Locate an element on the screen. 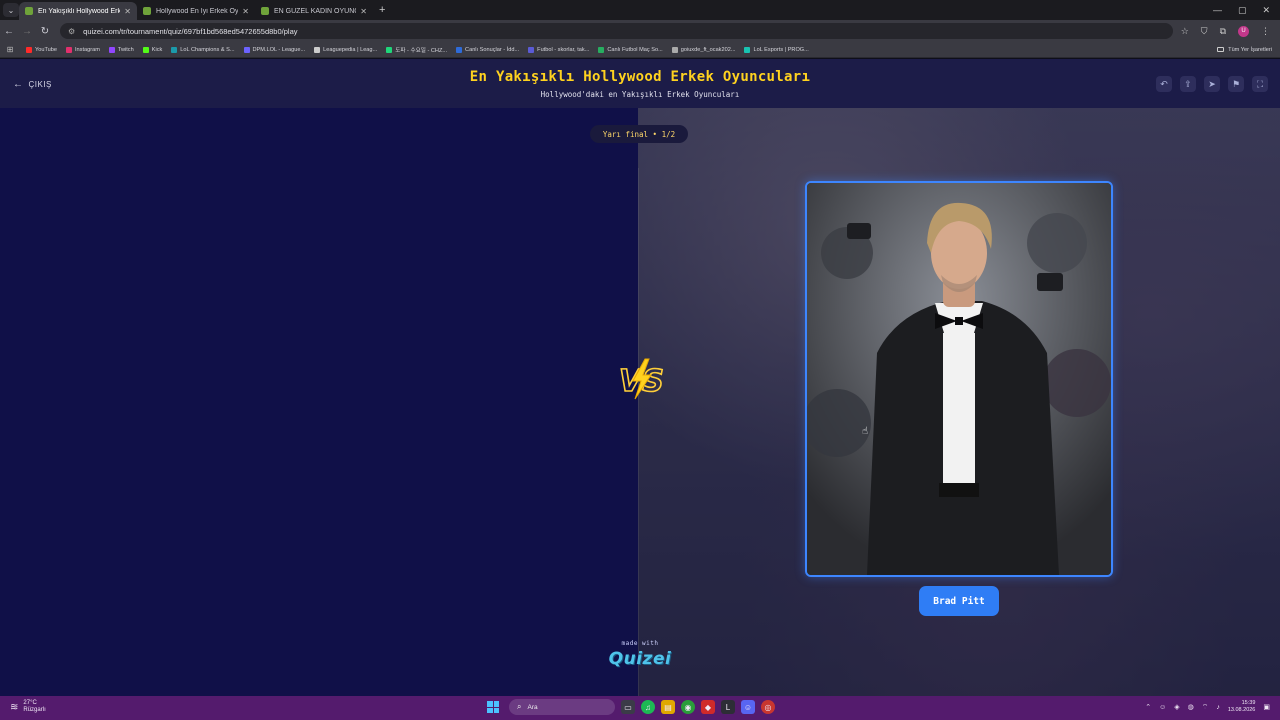 This screenshot has height=720, width=1280. taskbar-search: ⌕ Ara is located at coordinates (562, 707).